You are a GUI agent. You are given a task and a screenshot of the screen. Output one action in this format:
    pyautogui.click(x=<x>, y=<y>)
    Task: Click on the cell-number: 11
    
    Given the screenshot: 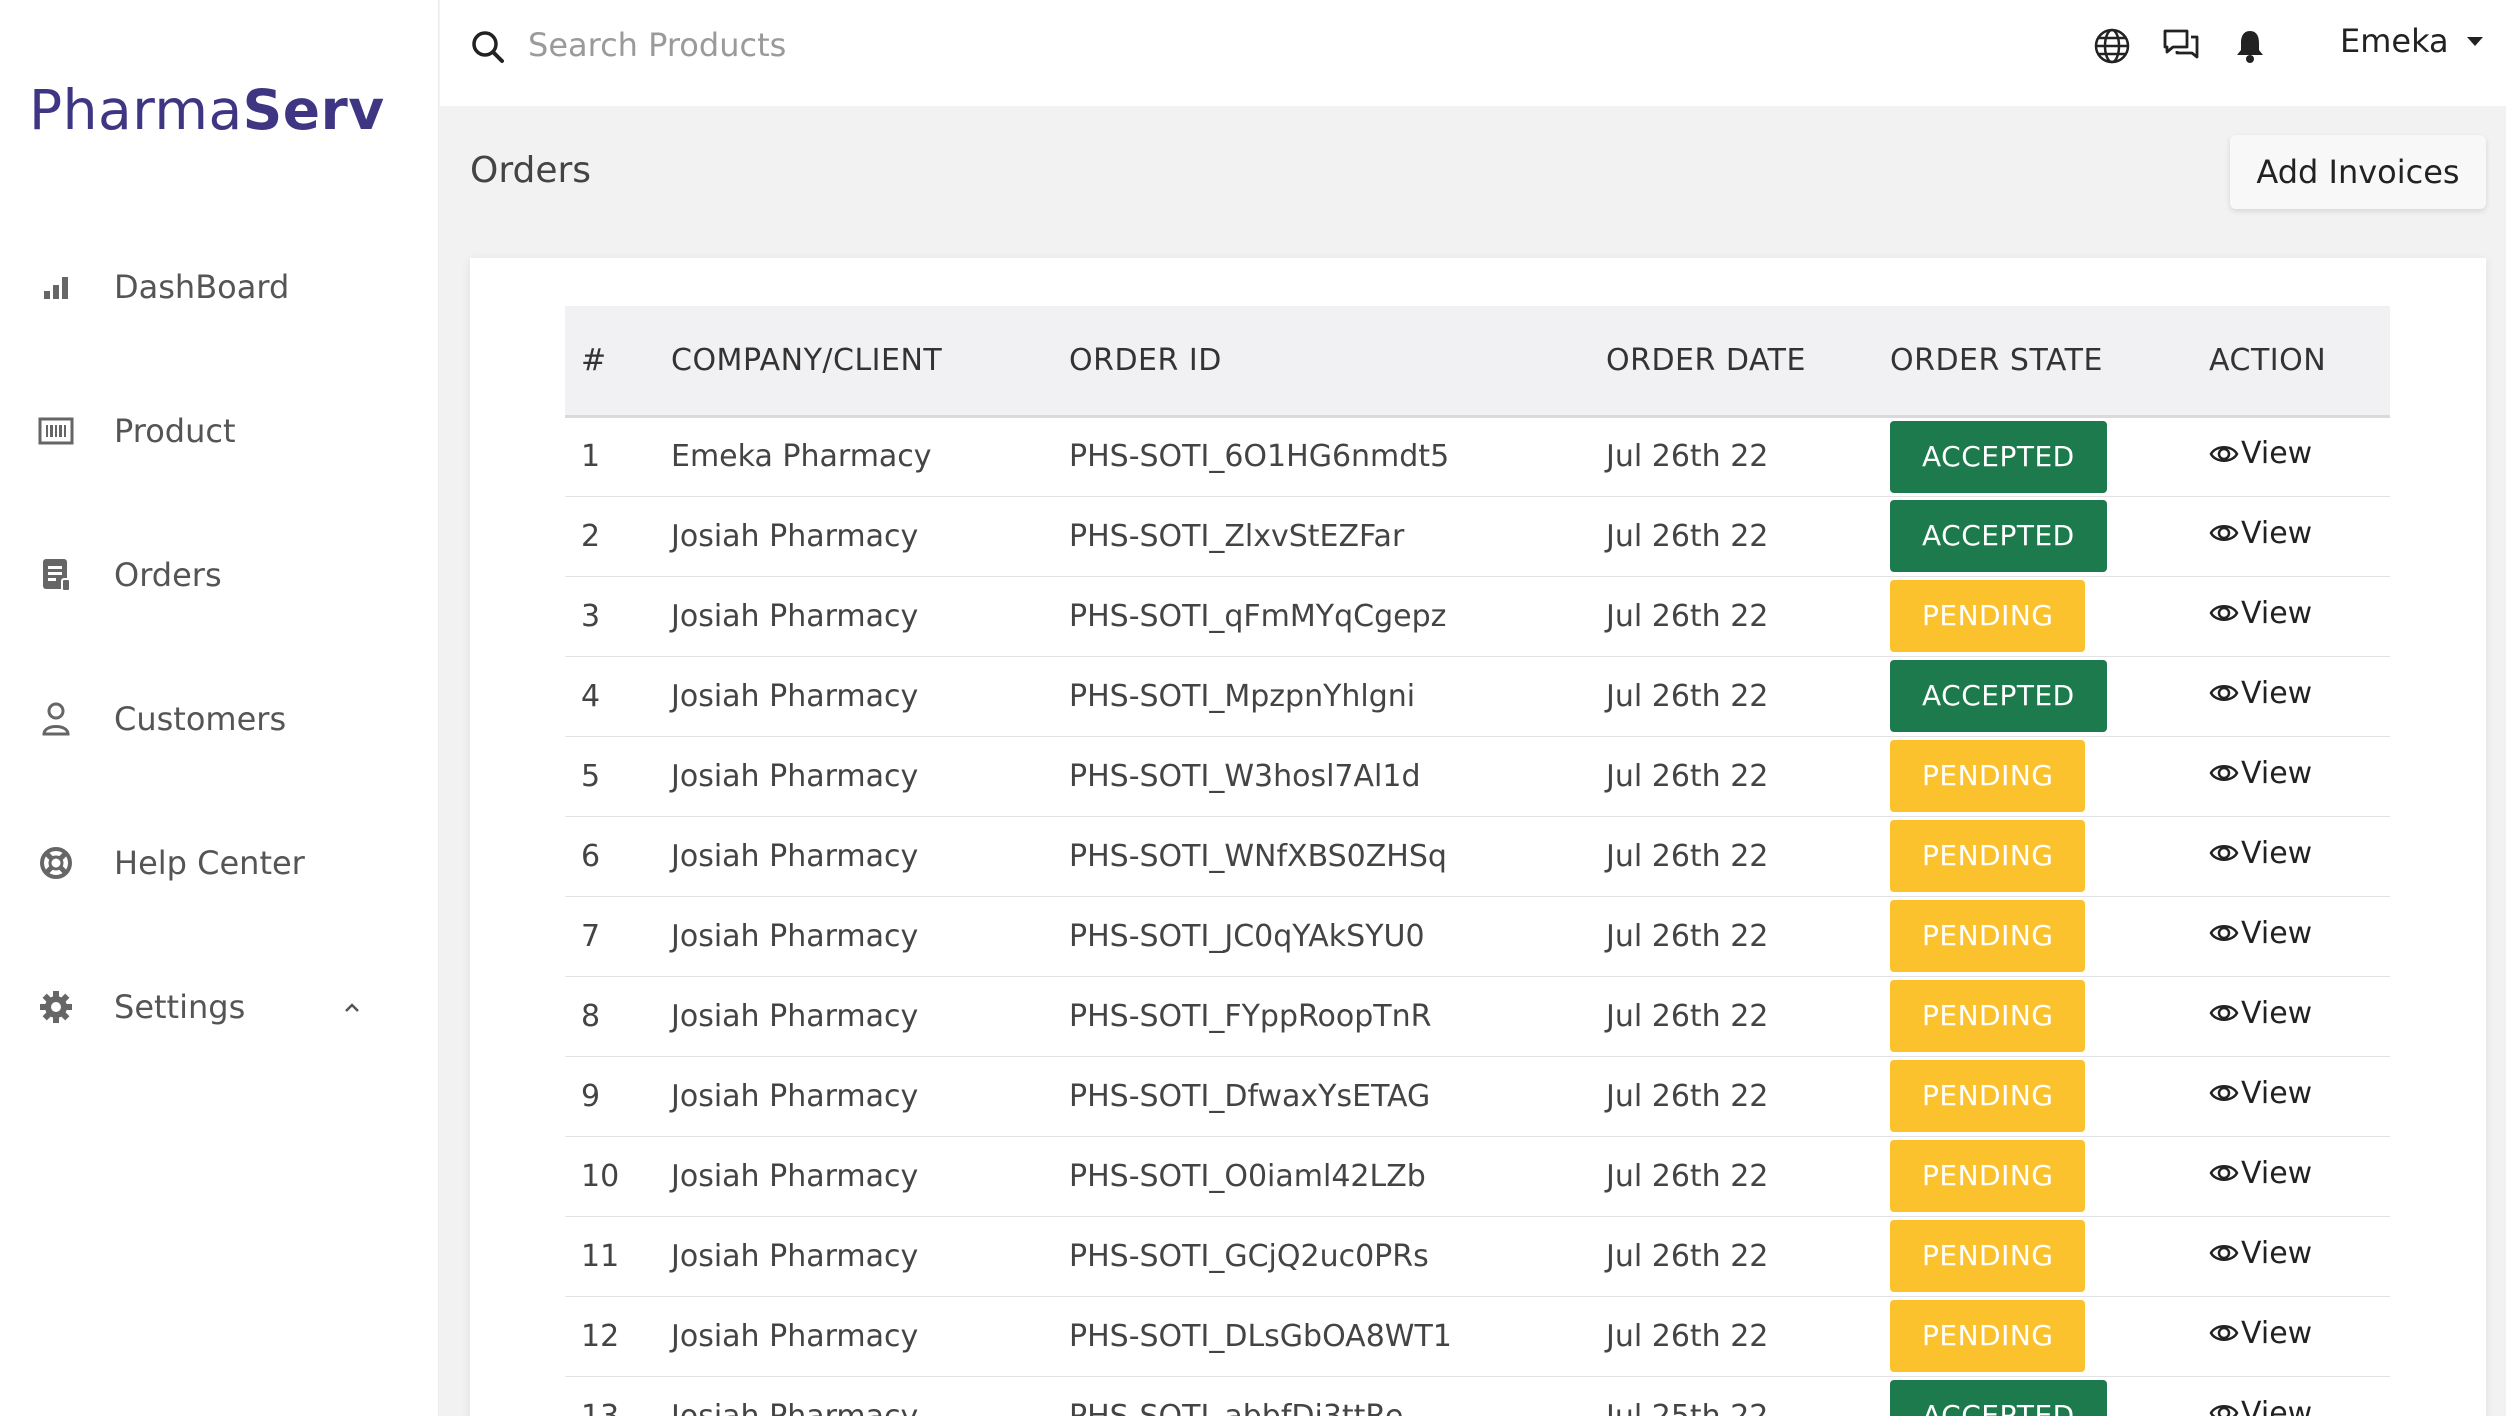 What is the action you would take?
    pyautogui.click(x=600, y=1256)
    